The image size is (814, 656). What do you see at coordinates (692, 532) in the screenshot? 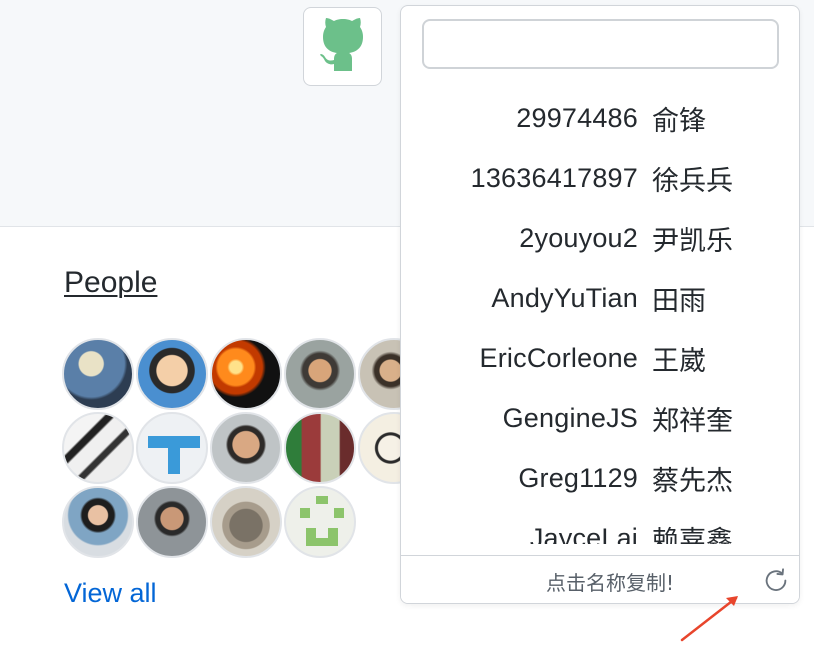
I see `member-name: 赖嘉鑫` at bounding box center [692, 532].